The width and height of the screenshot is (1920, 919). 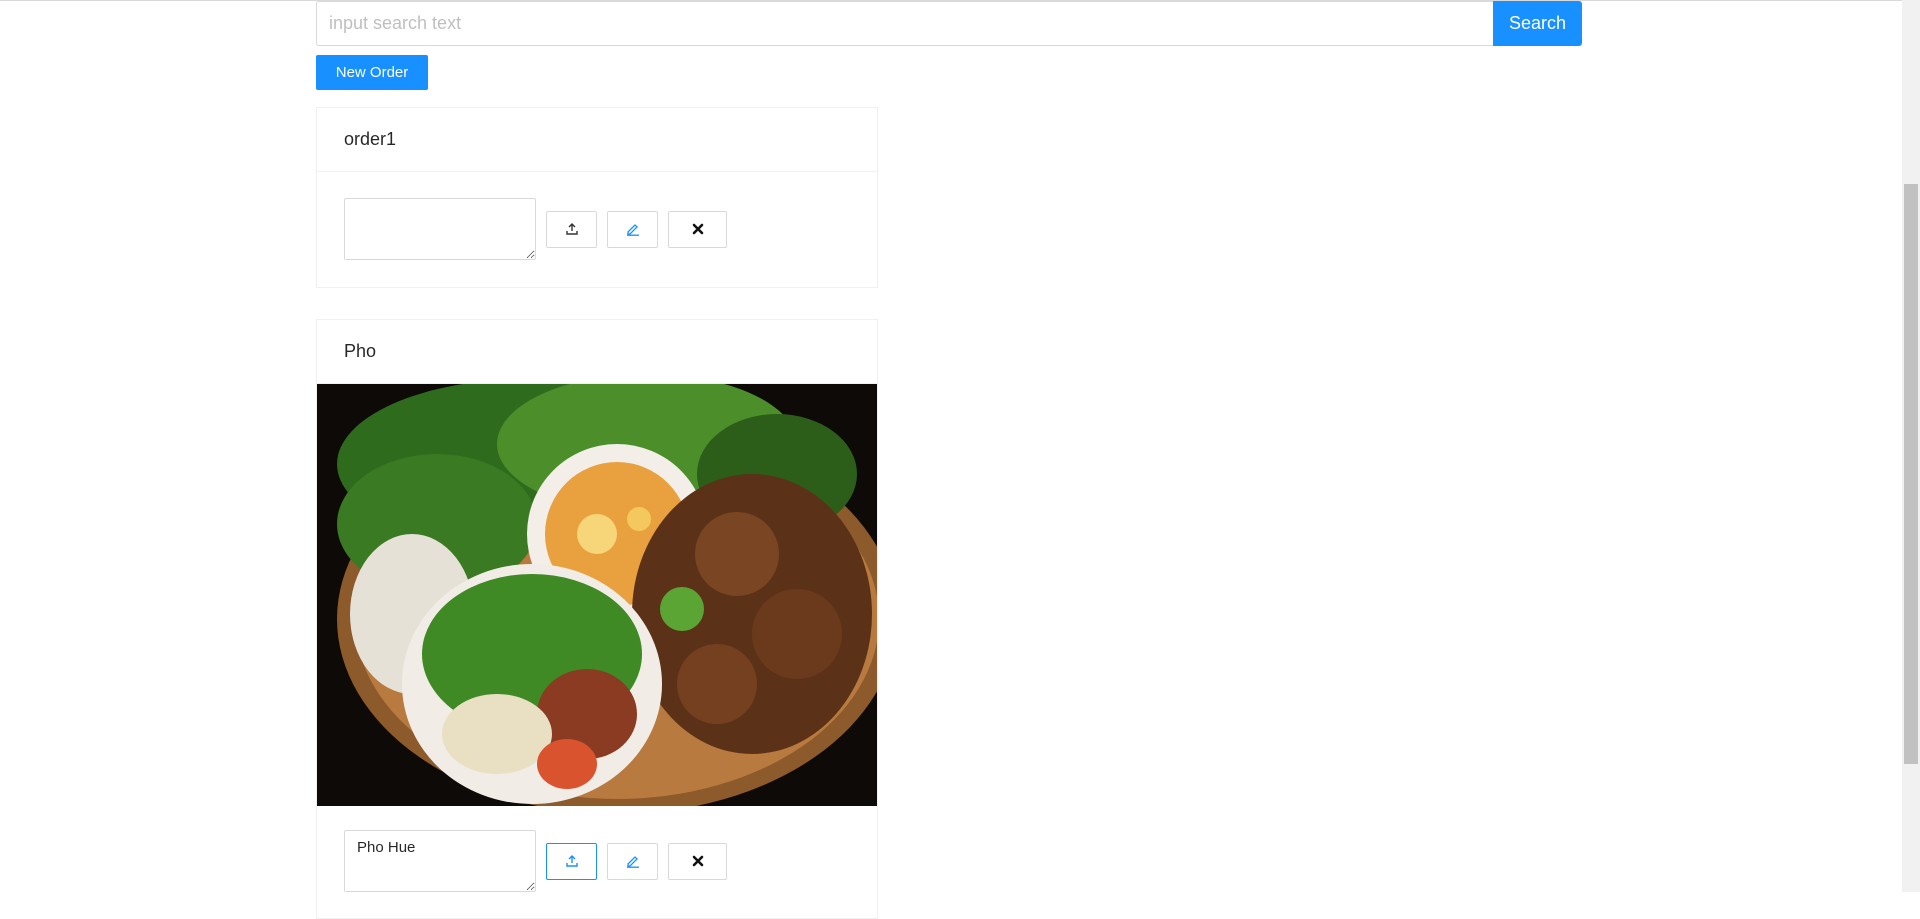 I want to click on scrollbar, so click(x=1911, y=446).